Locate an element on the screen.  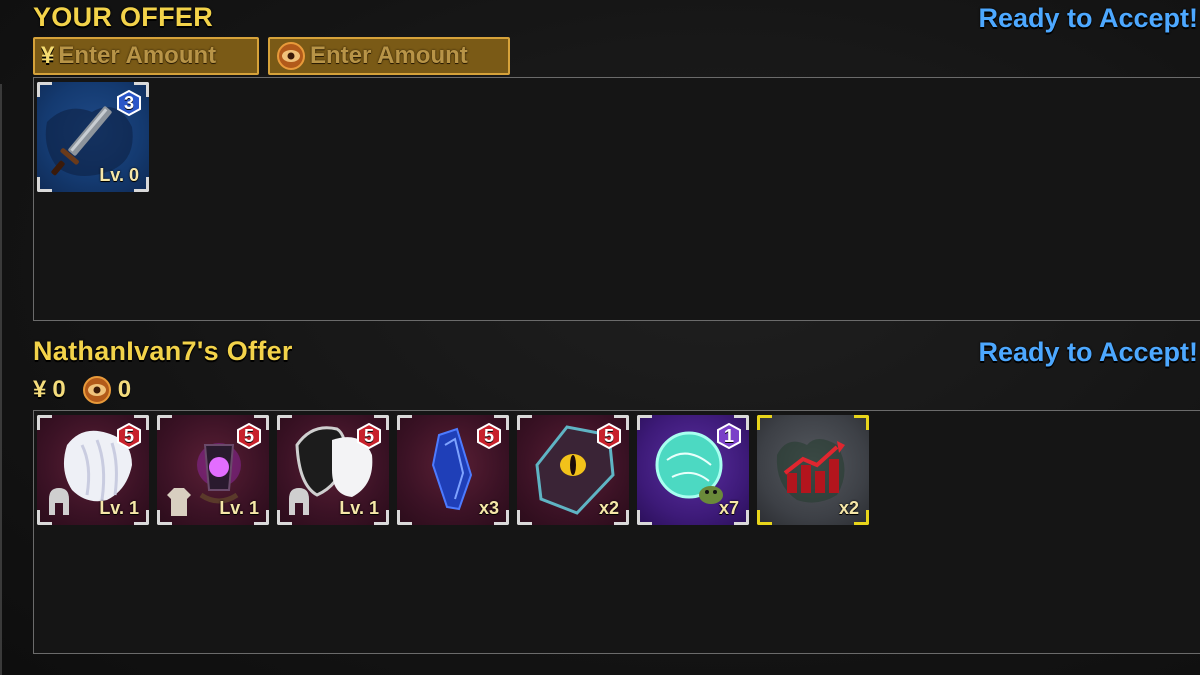
left-divider is located at coordinates (1, 379).